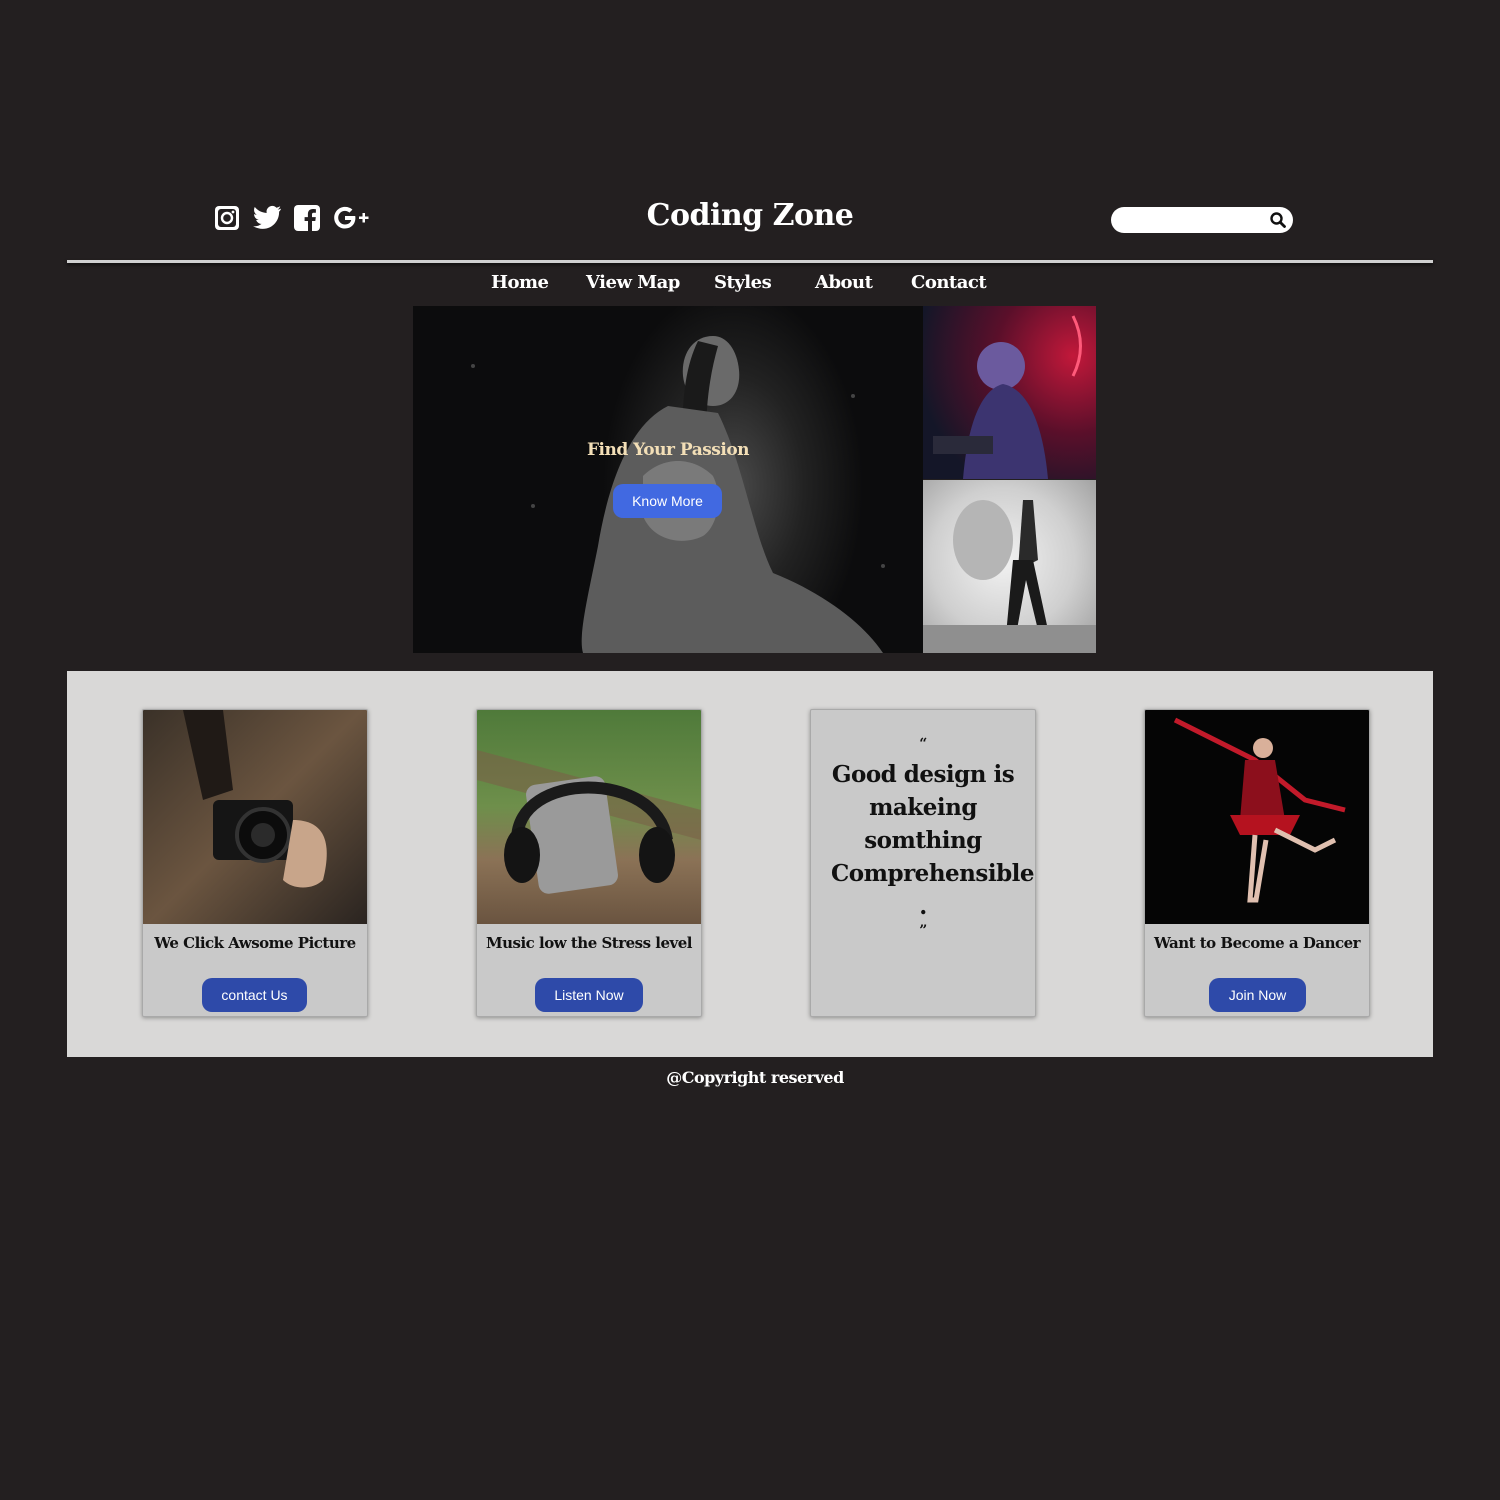 Image resolution: width=1500 pixels, height=1500 pixels. What do you see at coordinates (667, 501) in the screenshot?
I see `know-more-button: Know More` at bounding box center [667, 501].